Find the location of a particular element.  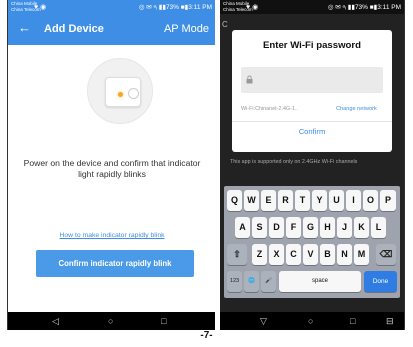

indicator-light-icon is located at coordinates (120, 94).